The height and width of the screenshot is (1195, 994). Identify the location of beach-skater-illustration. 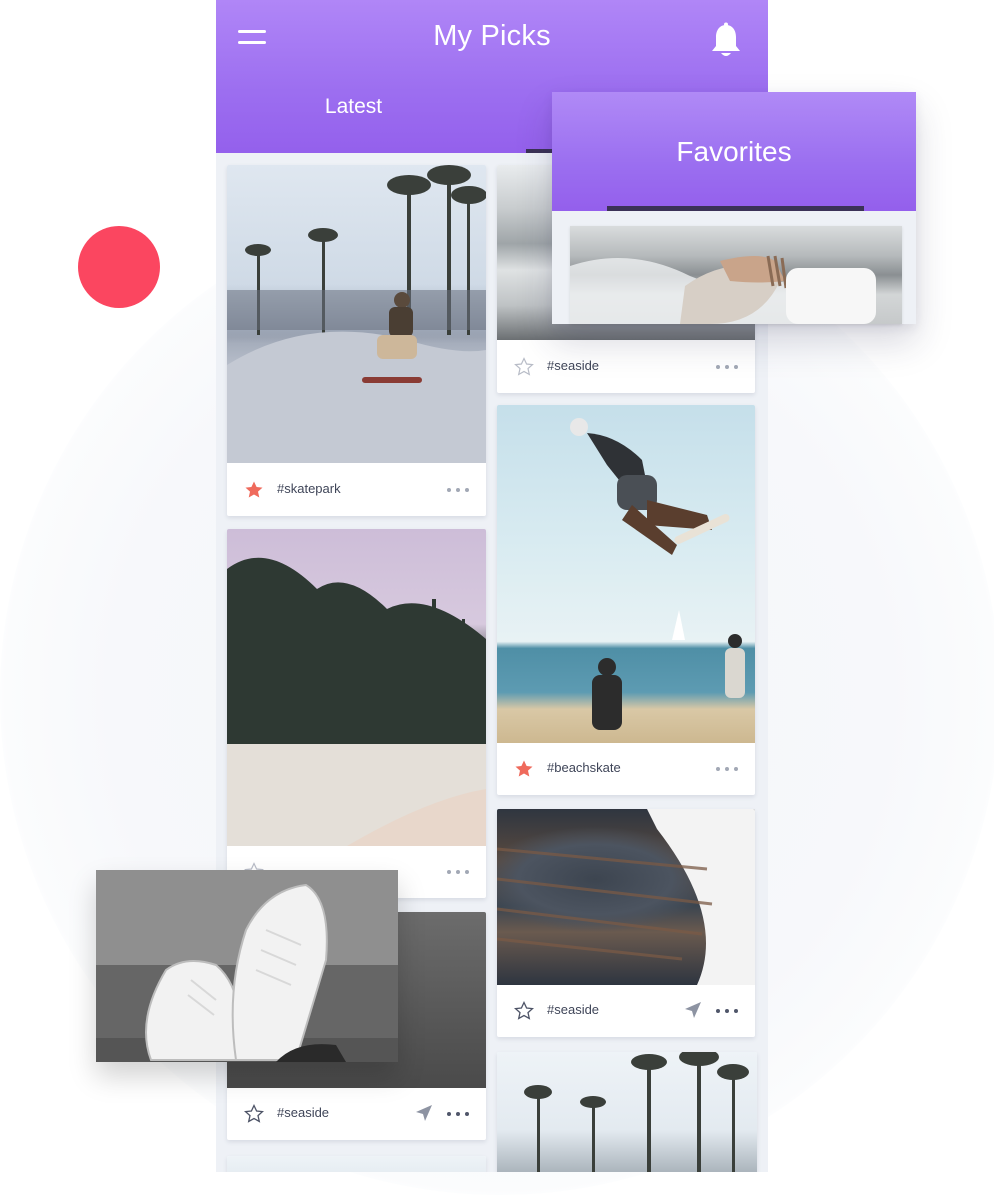
(657, 574).